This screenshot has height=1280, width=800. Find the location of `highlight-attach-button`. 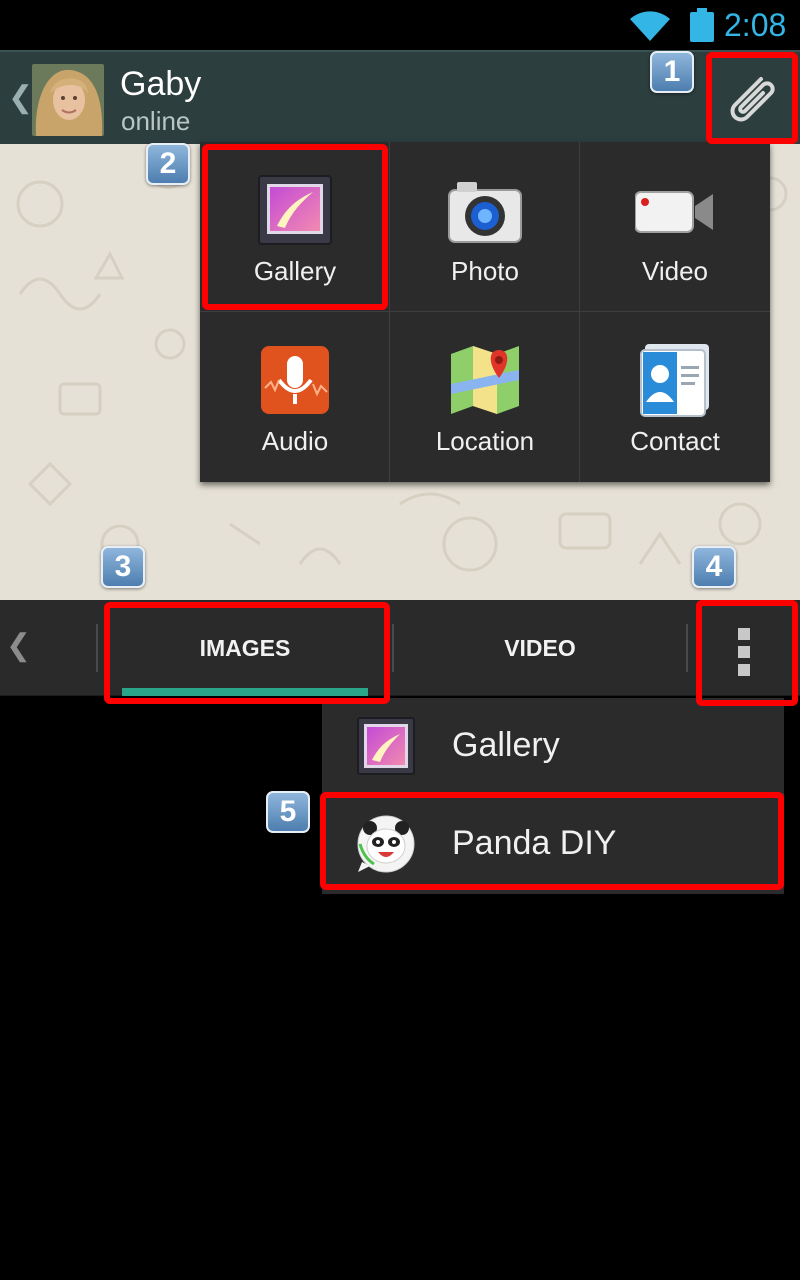

highlight-attach-button is located at coordinates (752, 98).